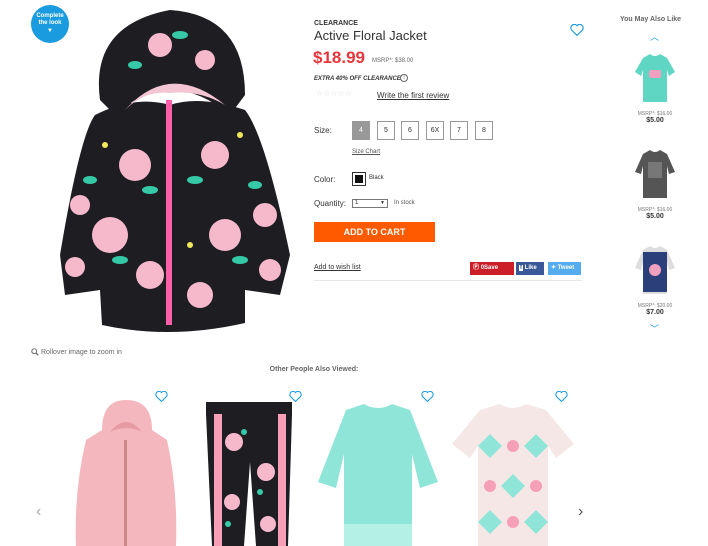 This screenshot has width=708, height=546. I want to click on size-option-5: 5, so click(386, 130).